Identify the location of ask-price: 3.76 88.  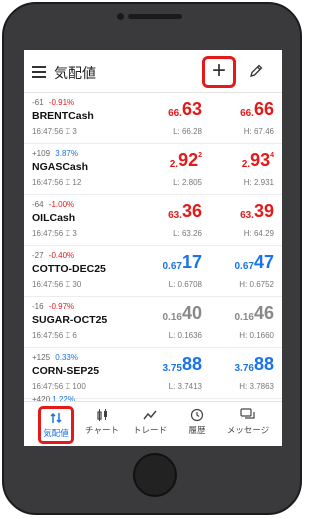
(255, 364).